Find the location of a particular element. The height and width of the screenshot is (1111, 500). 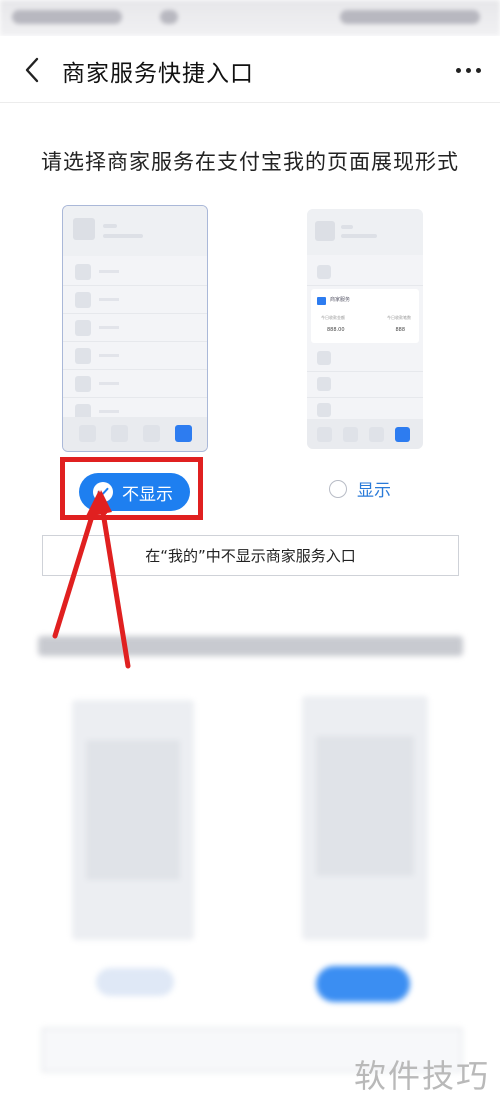

store-icon is located at coordinates (321, 301).